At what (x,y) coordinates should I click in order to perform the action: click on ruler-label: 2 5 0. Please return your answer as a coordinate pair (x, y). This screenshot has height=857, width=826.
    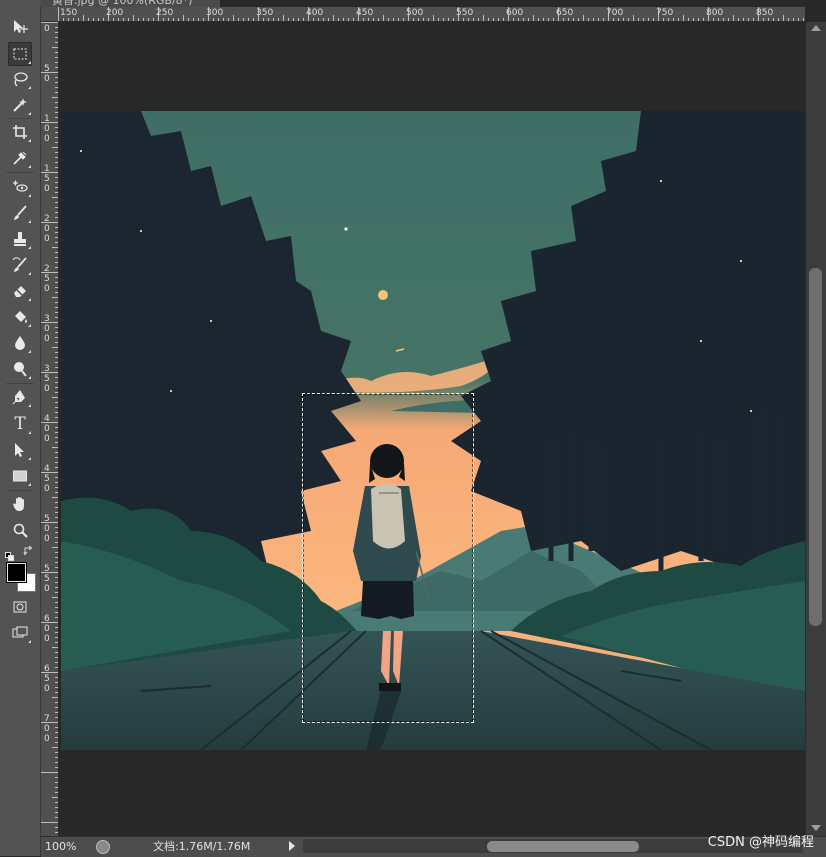
    Looking at the image, I should click on (47, 279).